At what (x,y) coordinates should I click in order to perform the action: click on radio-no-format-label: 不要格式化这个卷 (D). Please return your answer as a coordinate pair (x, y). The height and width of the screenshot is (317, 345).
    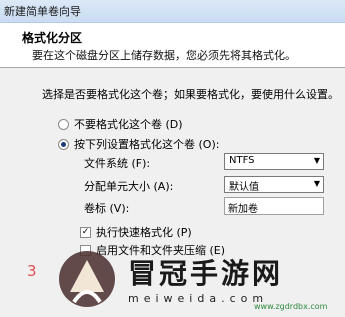
    Looking at the image, I should click on (128, 124).